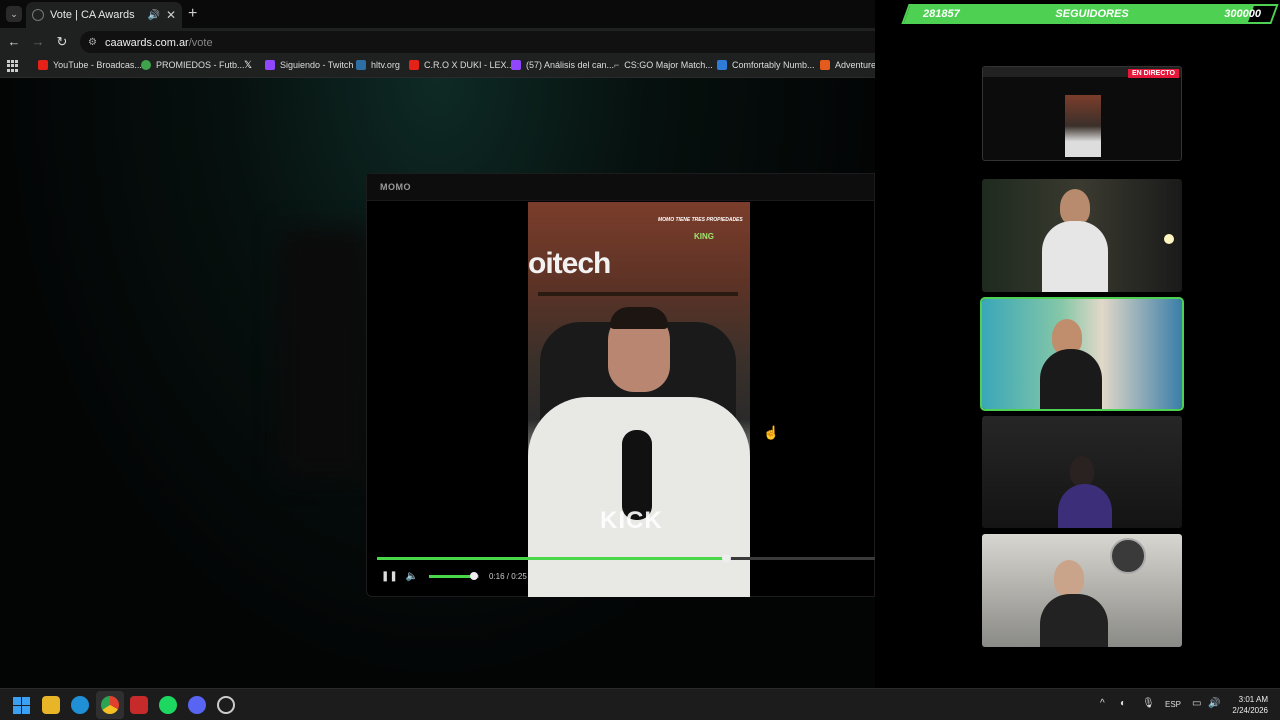 This screenshot has height=720, width=1280. Describe the element at coordinates (1123, 703) in the screenshot. I see `steam-icon: ◐` at that location.